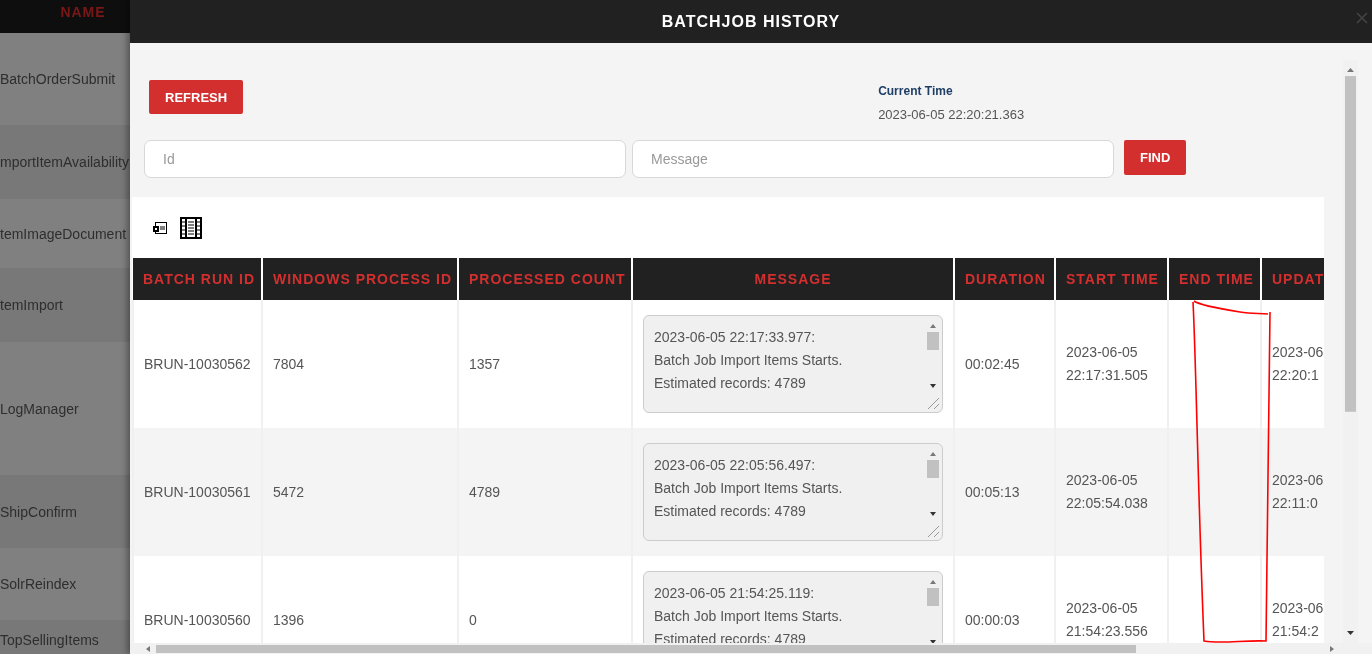  Describe the element at coordinates (58, 79) in the screenshot. I see `job-name: BatchOrderSubmit` at that location.